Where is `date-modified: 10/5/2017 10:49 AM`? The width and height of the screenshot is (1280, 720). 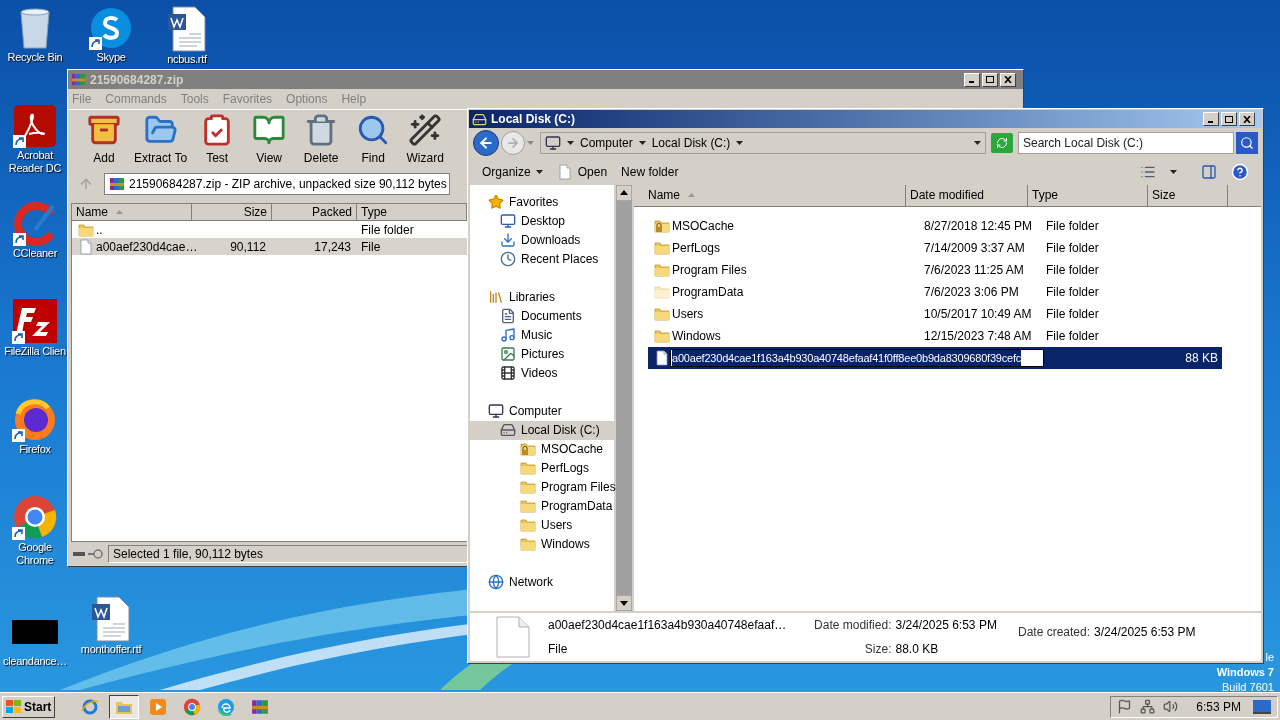
date-modified: 10/5/2017 10:49 AM is located at coordinates (978, 314).